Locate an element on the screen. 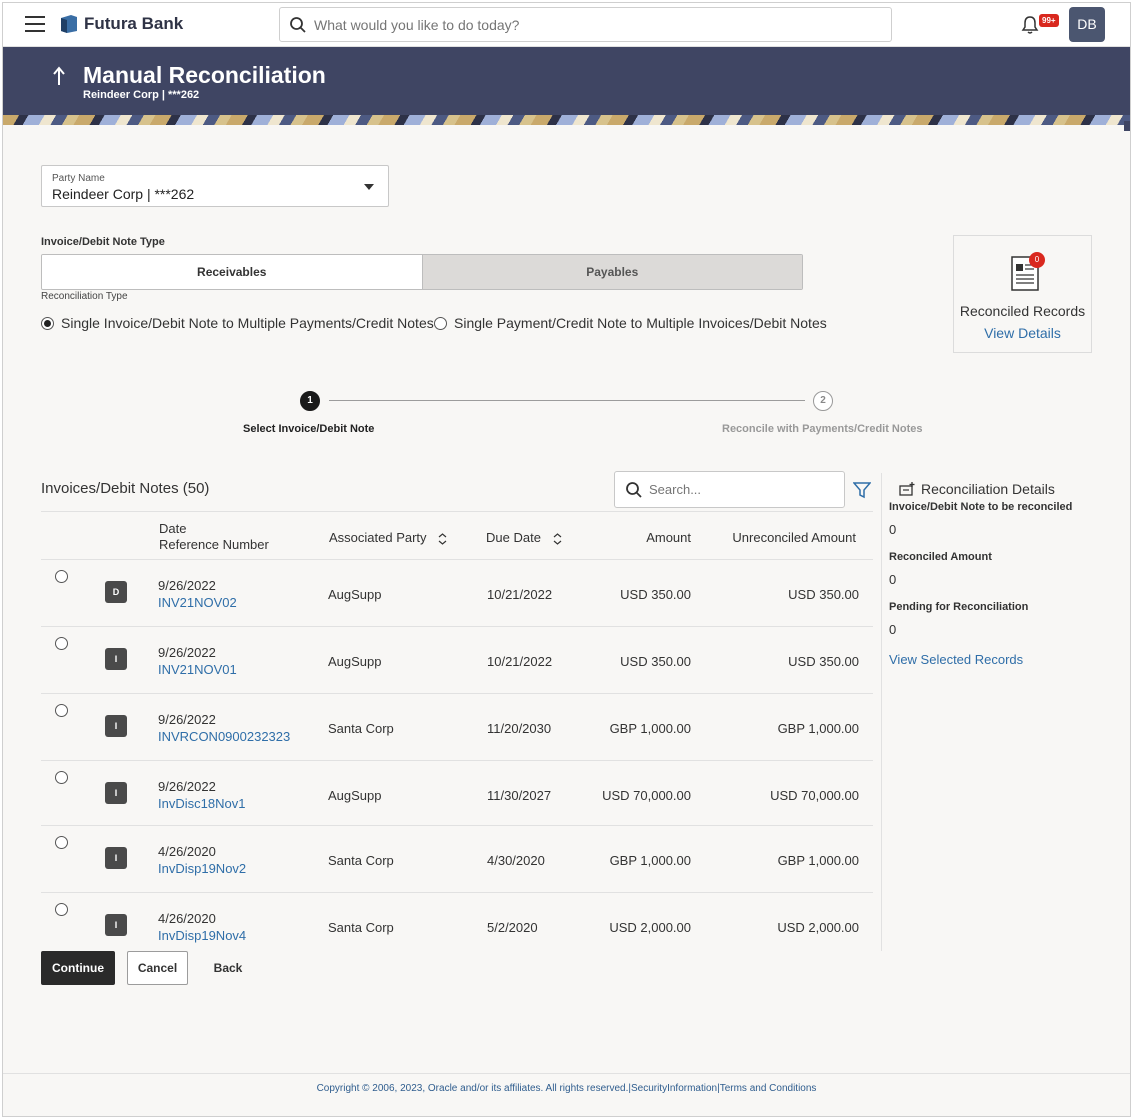 The width and height of the screenshot is (1133, 1119). to-be-reconciled-label: Invoice/Debit Note to be reconciled is located at coordinates (981, 507).